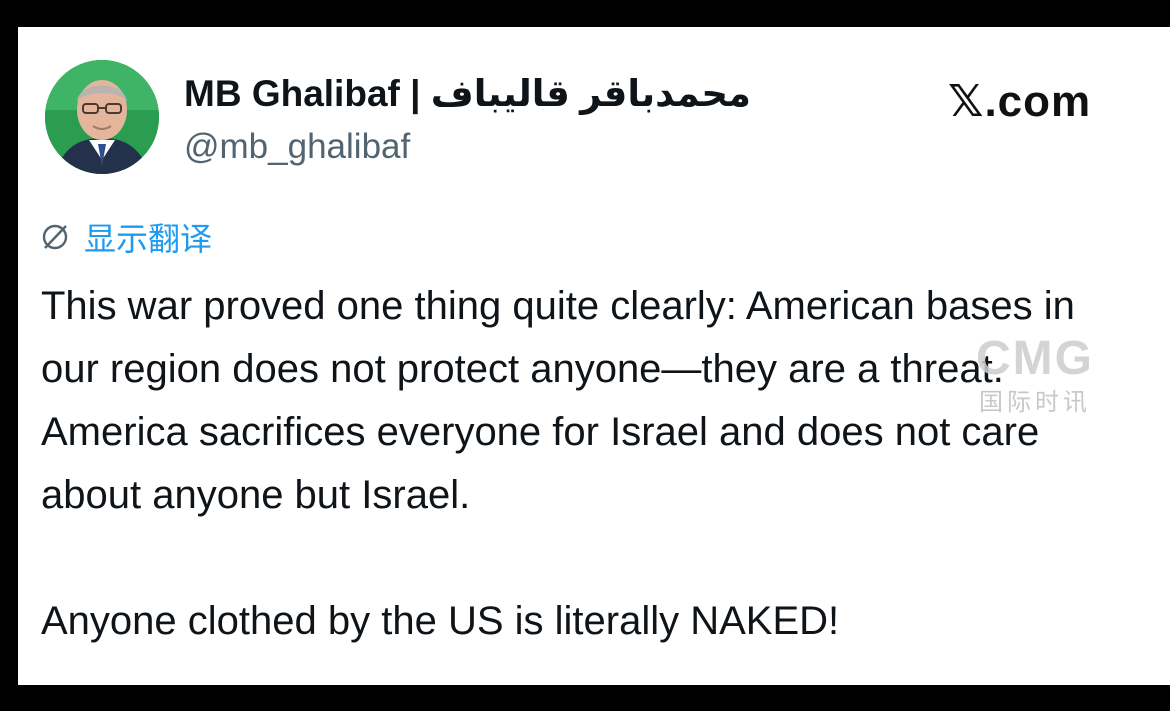  What do you see at coordinates (467, 94) in the screenshot?
I see `author-display-name: MB Ghalibaf | محمدباقر قالیباف` at bounding box center [467, 94].